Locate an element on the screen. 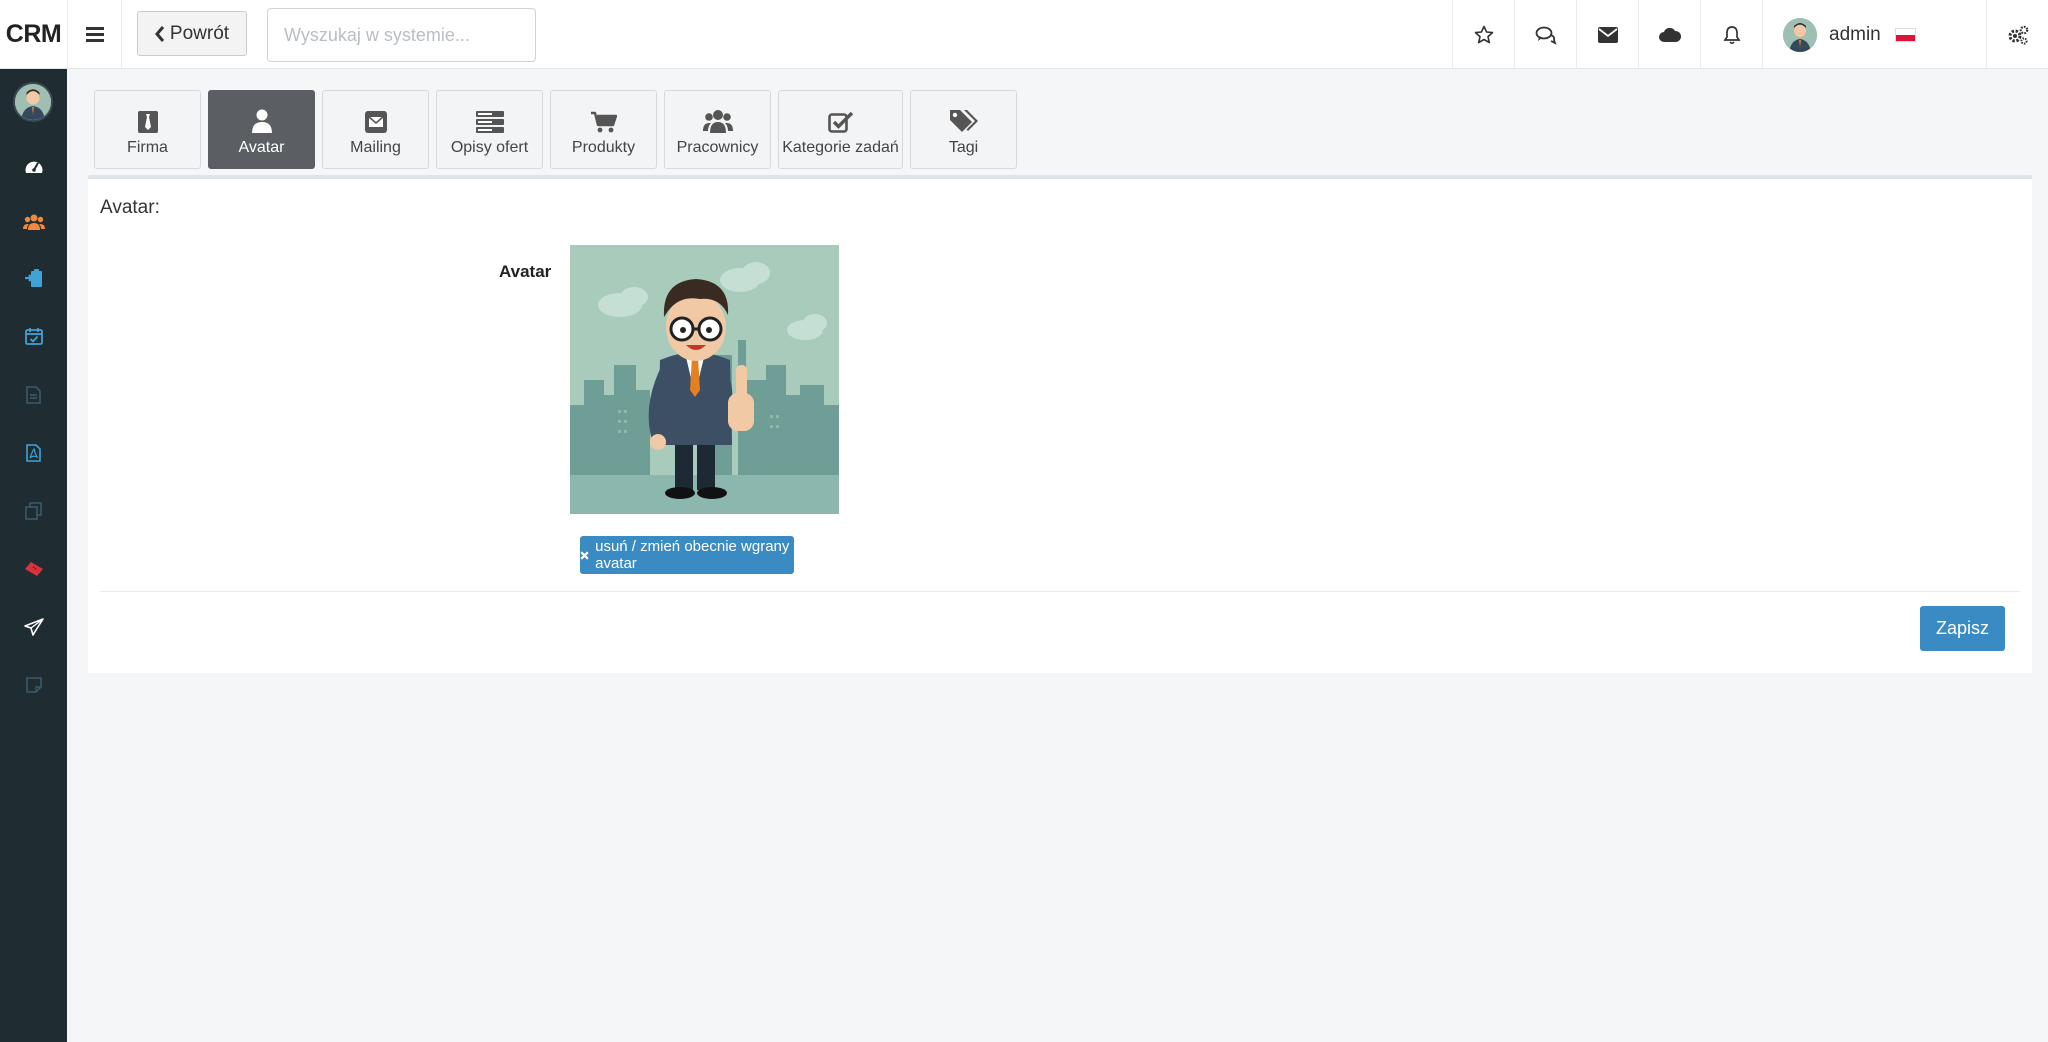 This screenshot has height=1042, width=2048. sidebar-item-copies is located at coordinates (33, 511).